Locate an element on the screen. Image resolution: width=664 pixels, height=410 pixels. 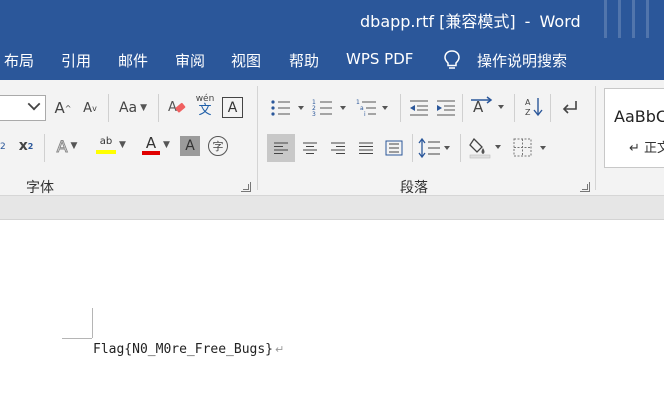
change-case-button: Aa ▼ is located at coordinates (133, 108).